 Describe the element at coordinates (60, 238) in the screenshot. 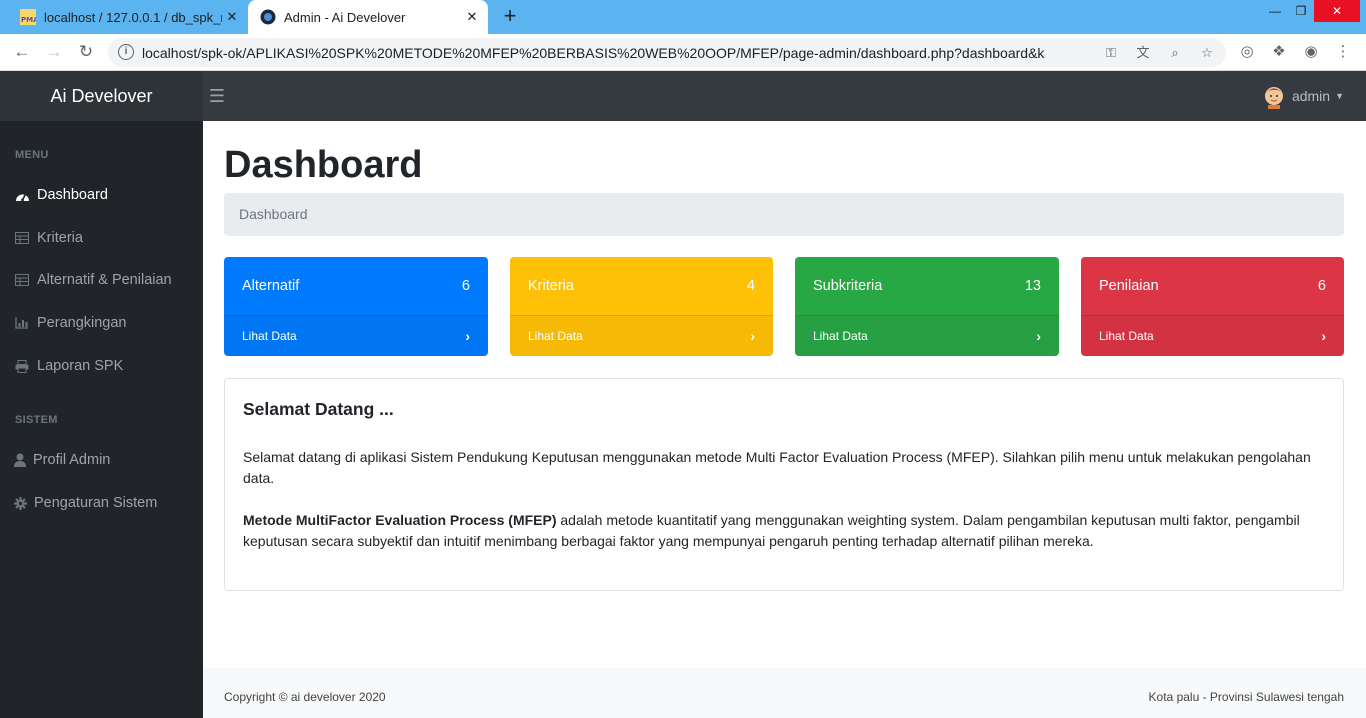

I see `sidebar-item-label: Kriteria` at that location.